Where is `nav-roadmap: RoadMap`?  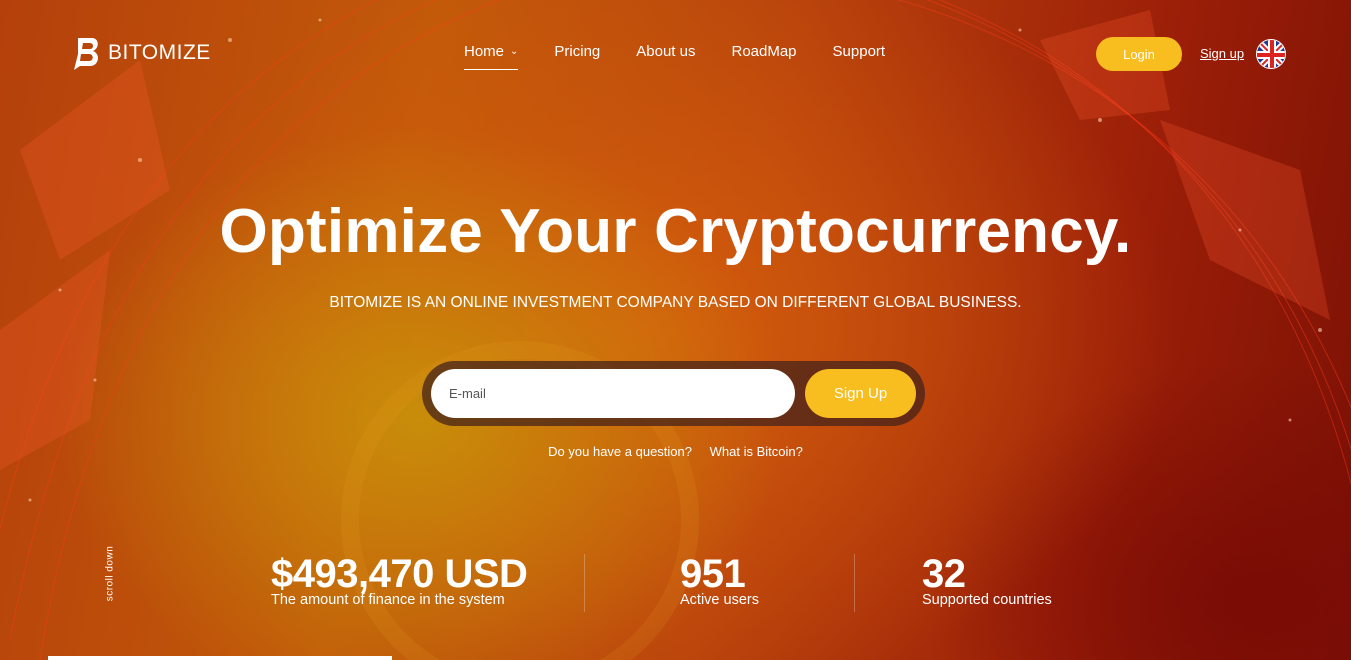 nav-roadmap: RoadMap is located at coordinates (763, 54).